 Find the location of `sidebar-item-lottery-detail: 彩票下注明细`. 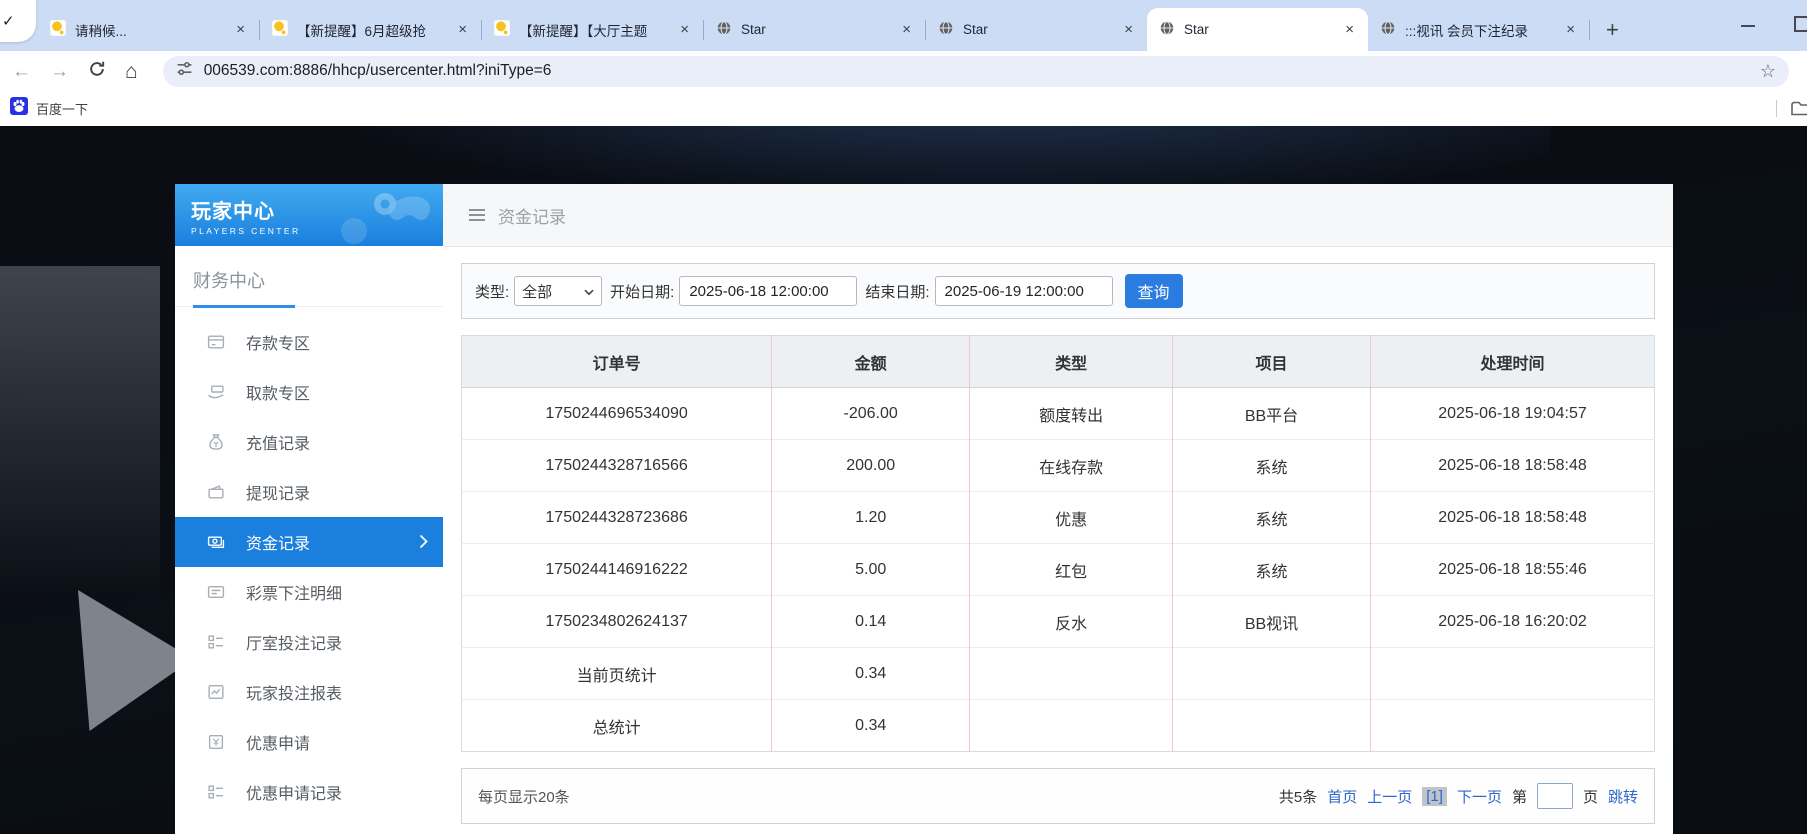

sidebar-item-lottery-detail: 彩票下注明细 is located at coordinates (309, 592).